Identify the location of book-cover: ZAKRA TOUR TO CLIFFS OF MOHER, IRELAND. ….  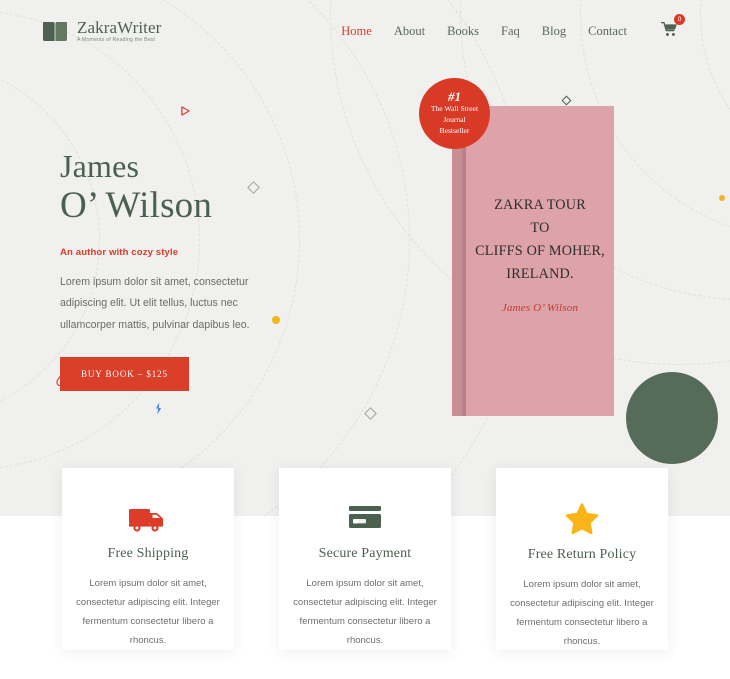
(540, 261).